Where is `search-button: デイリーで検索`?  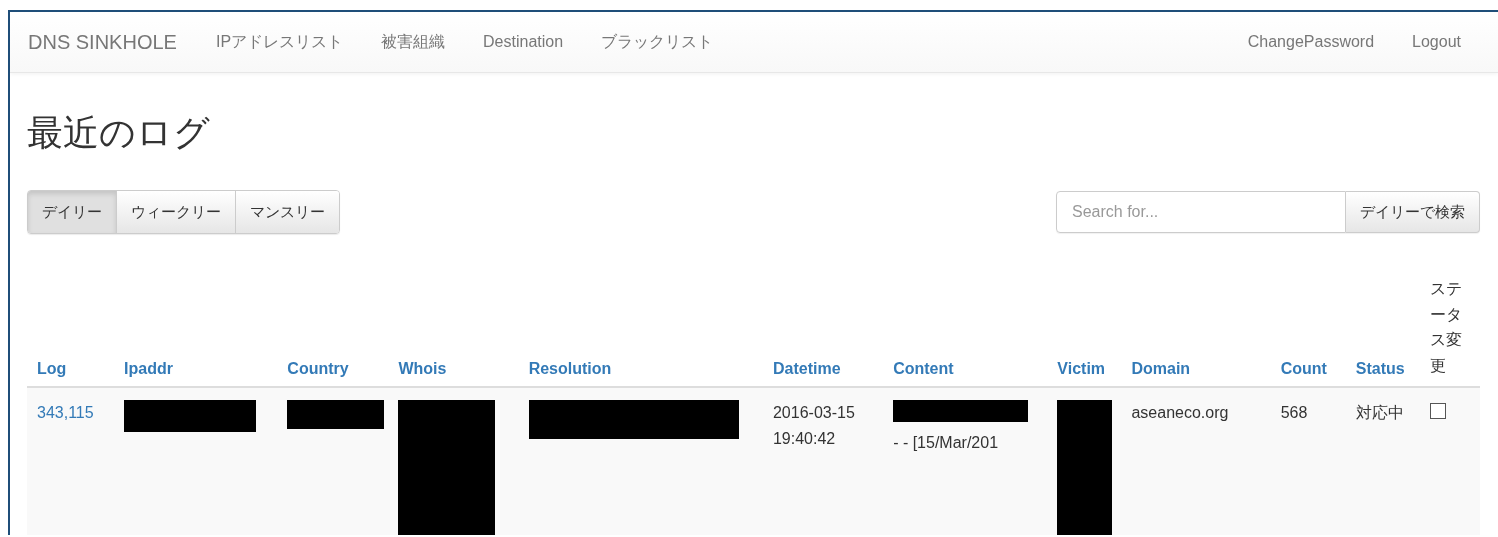 search-button: デイリーで検索 is located at coordinates (1413, 212).